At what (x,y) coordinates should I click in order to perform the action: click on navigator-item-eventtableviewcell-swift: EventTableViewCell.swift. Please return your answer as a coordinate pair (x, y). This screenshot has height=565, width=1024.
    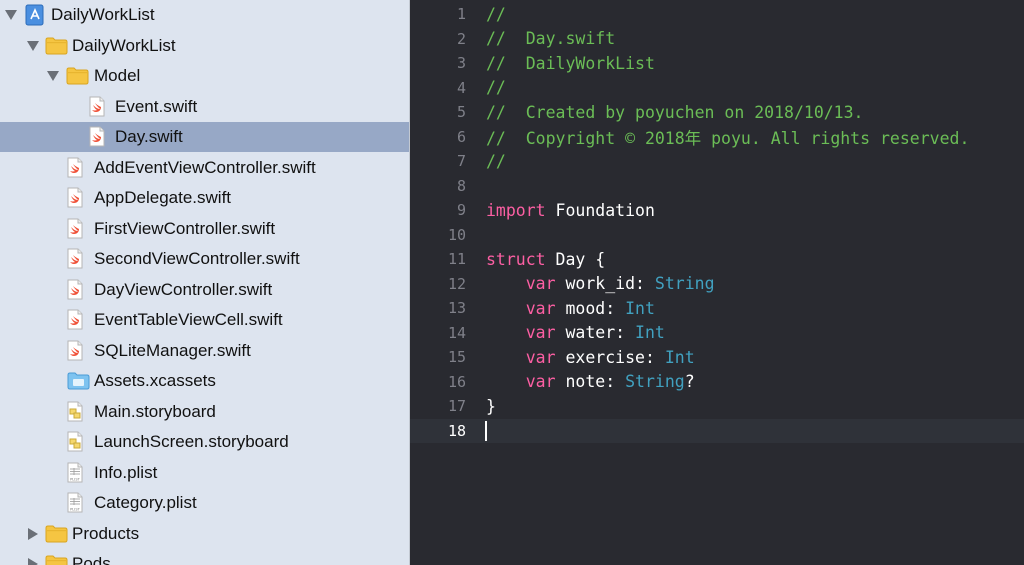
    Looking at the image, I should click on (204, 320).